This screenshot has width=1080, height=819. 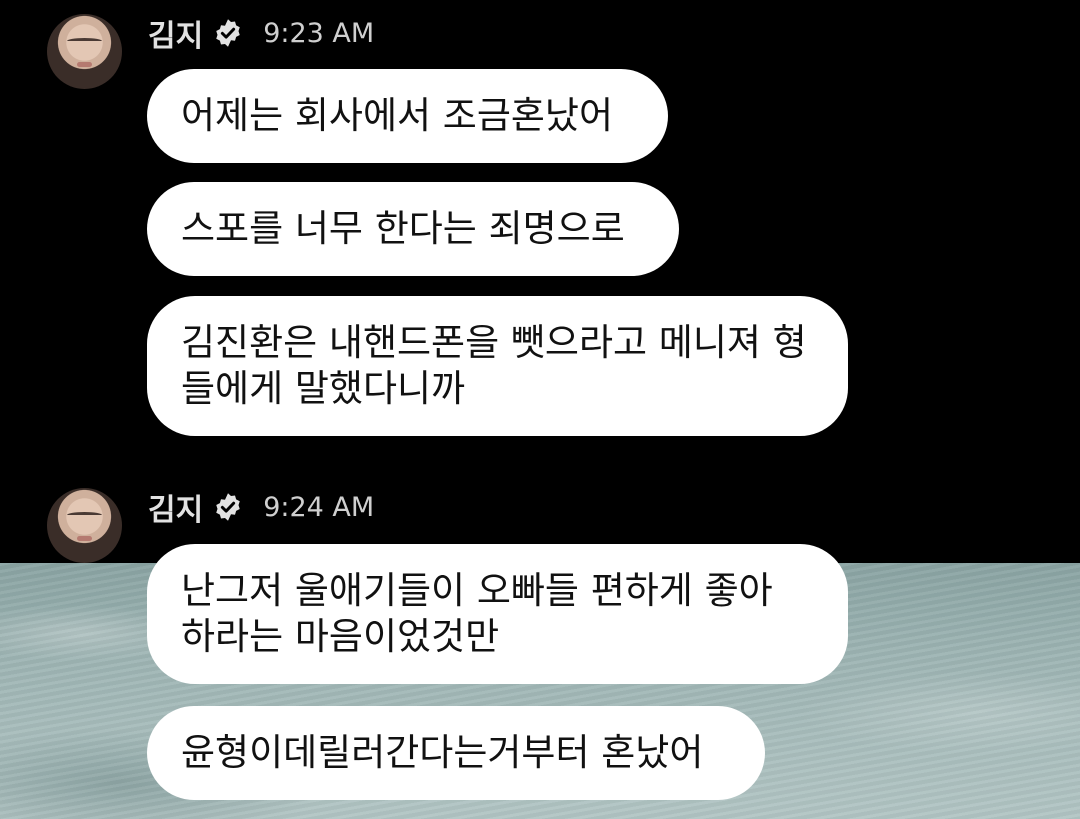 What do you see at coordinates (407, 116) in the screenshot?
I see `message-bubble: 어제는 회사에서 조금혼났어` at bounding box center [407, 116].